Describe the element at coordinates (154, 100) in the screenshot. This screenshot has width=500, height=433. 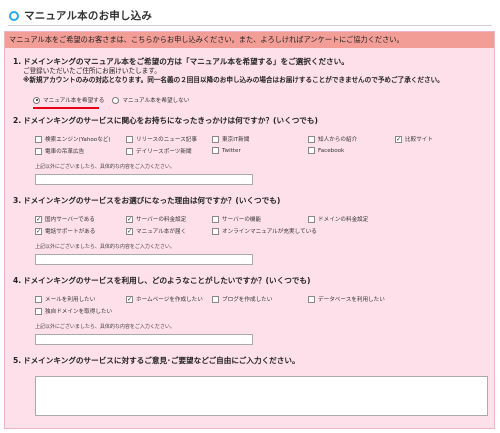
I see `radio-no-manual: マニュアル本を希望しない` at that location.